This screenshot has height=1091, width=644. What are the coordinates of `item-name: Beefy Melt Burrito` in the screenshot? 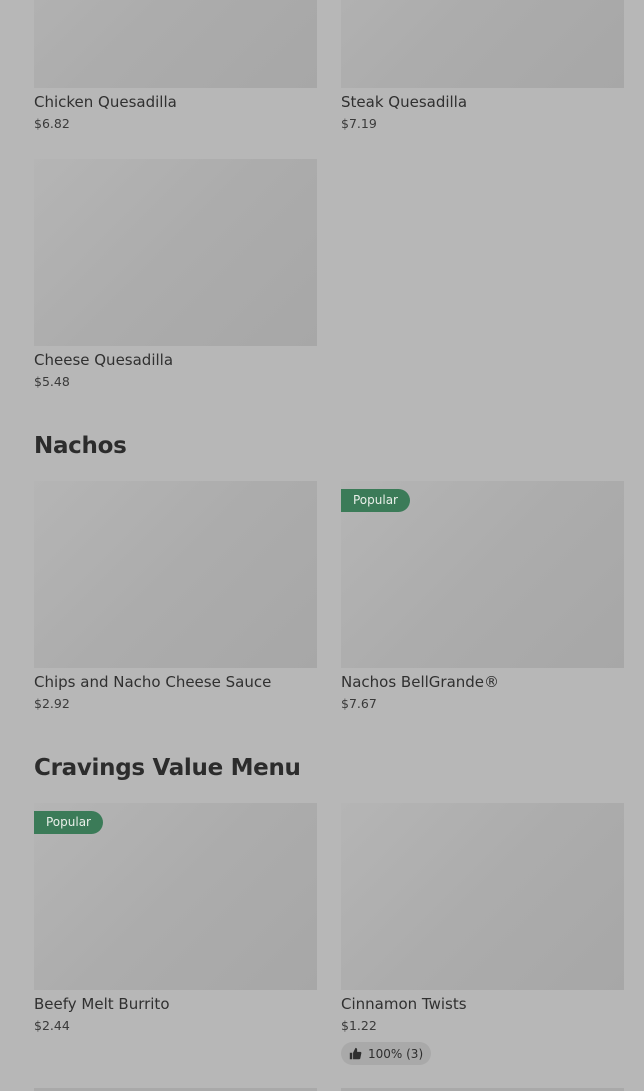 It's located at (102, 1004).